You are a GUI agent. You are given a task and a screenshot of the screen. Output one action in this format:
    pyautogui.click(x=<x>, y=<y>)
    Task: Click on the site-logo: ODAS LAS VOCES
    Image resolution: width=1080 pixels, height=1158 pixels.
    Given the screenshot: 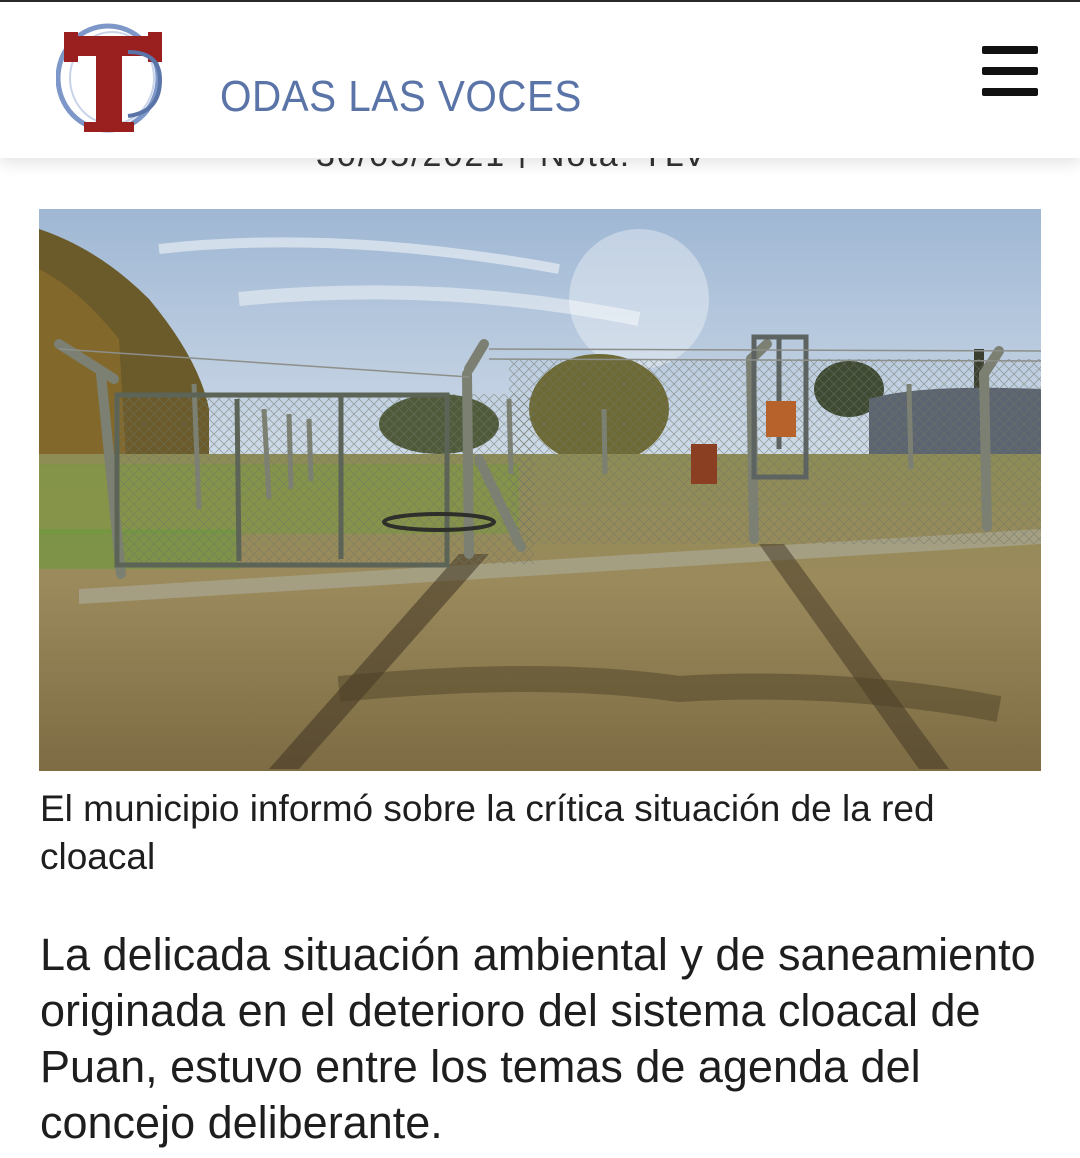 What is the action you would take?
    pyautogui.click(x=318, y=82)
    